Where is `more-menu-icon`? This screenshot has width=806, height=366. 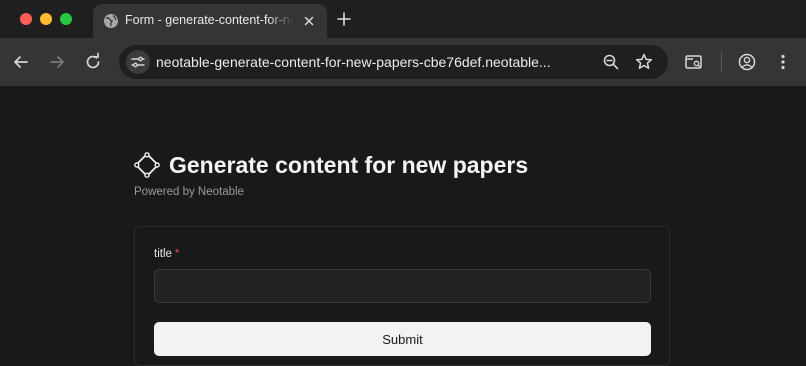 more-menu-icon is located at coordinates (783, 62).